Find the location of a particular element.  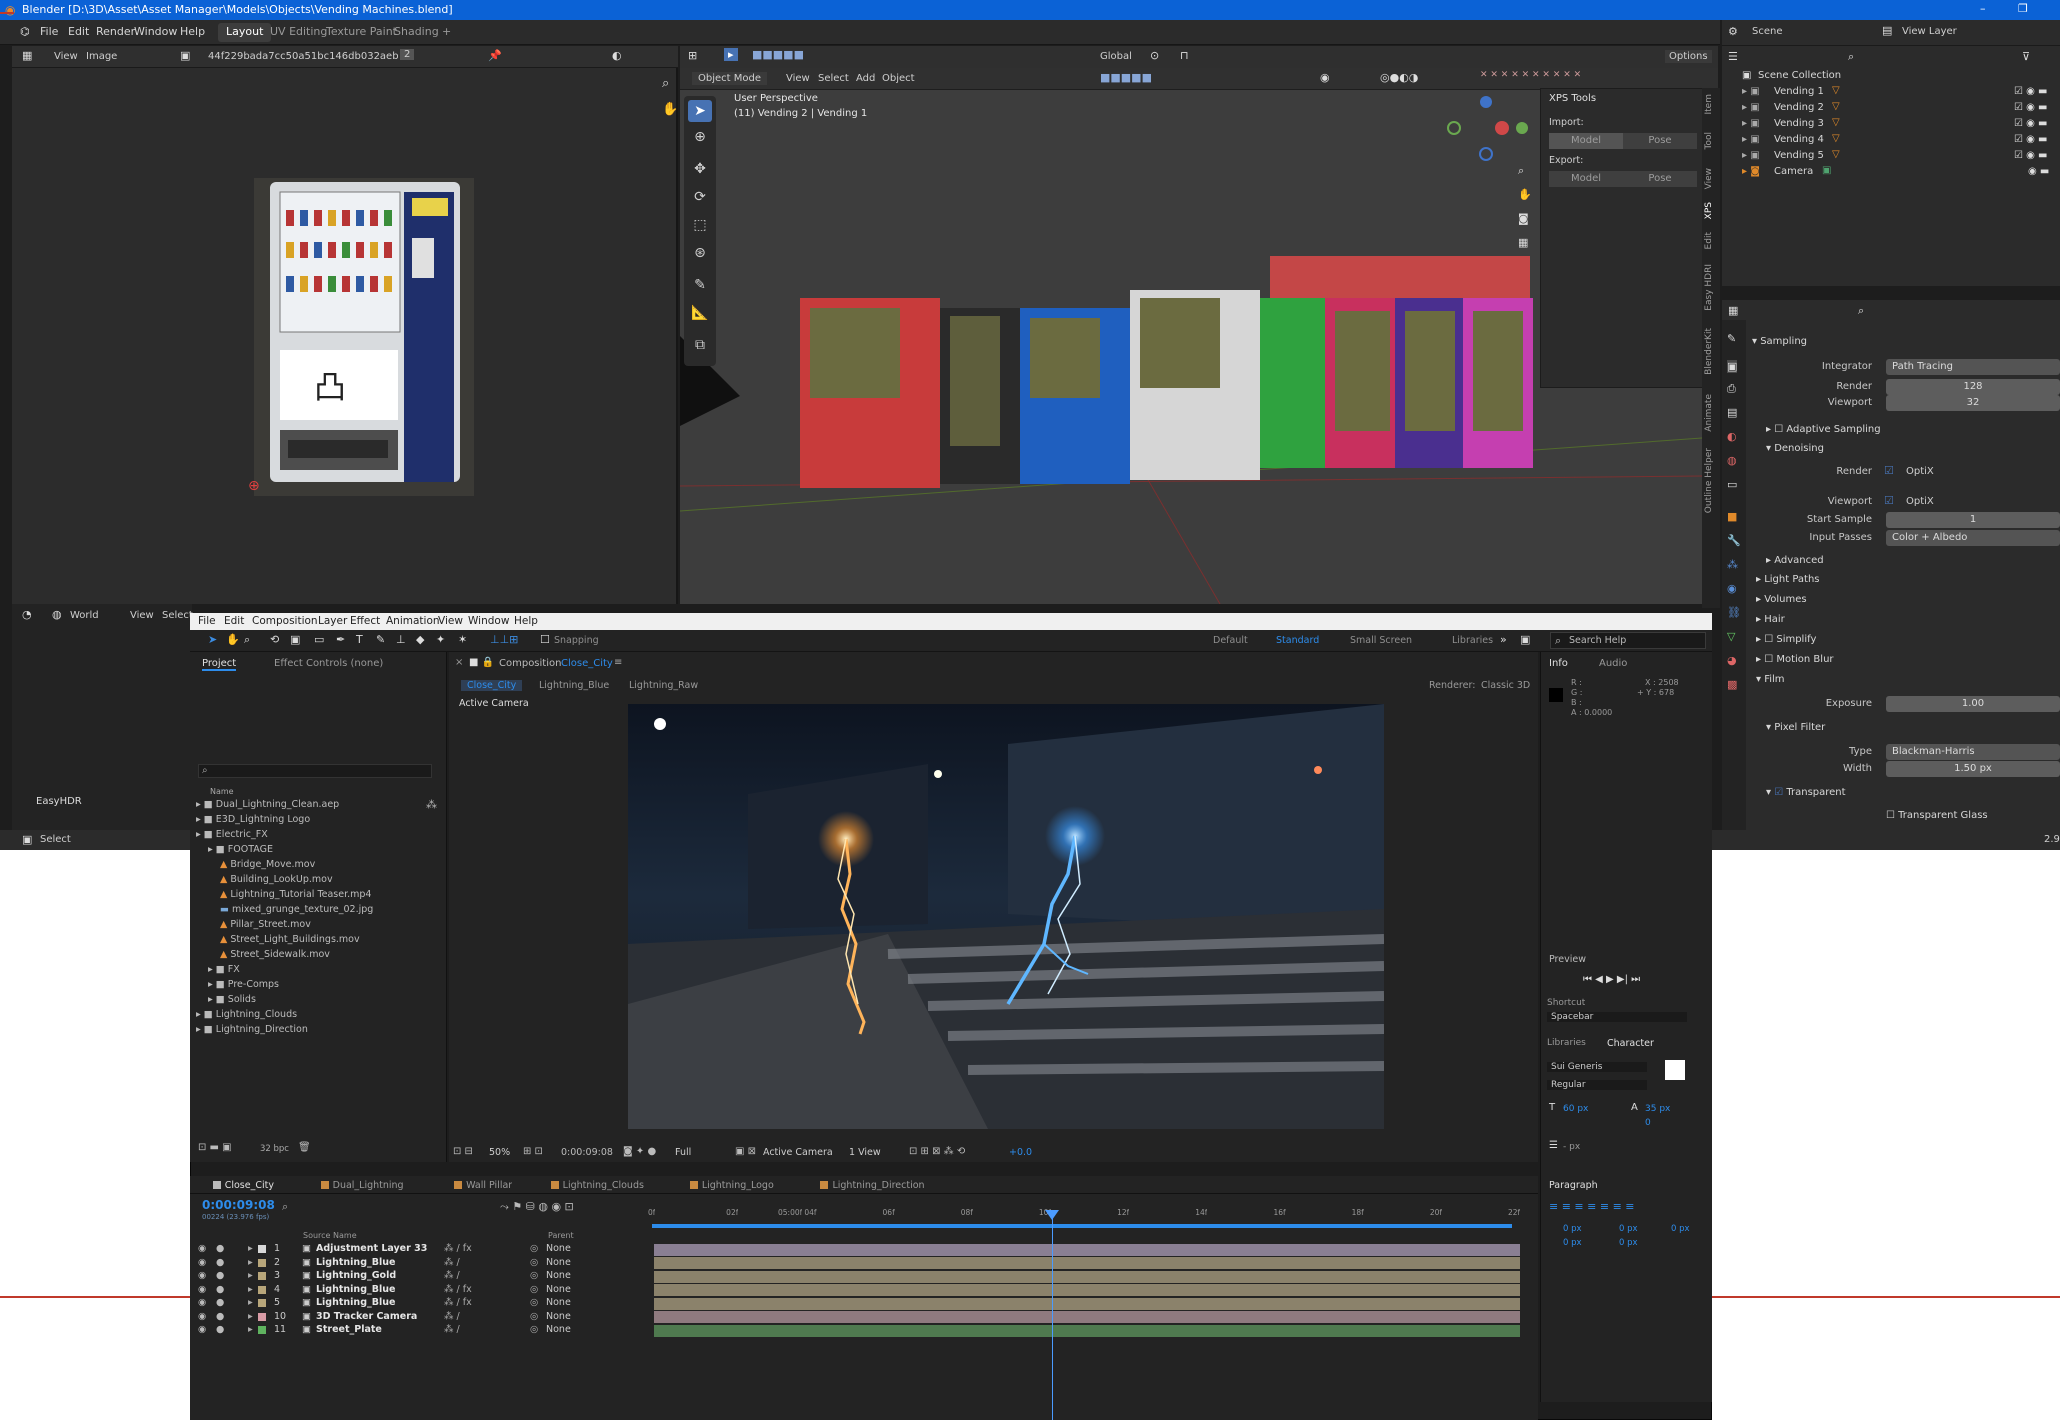

parent-pickwhip-icon: ◎ is located at coordinates (534, 1275).